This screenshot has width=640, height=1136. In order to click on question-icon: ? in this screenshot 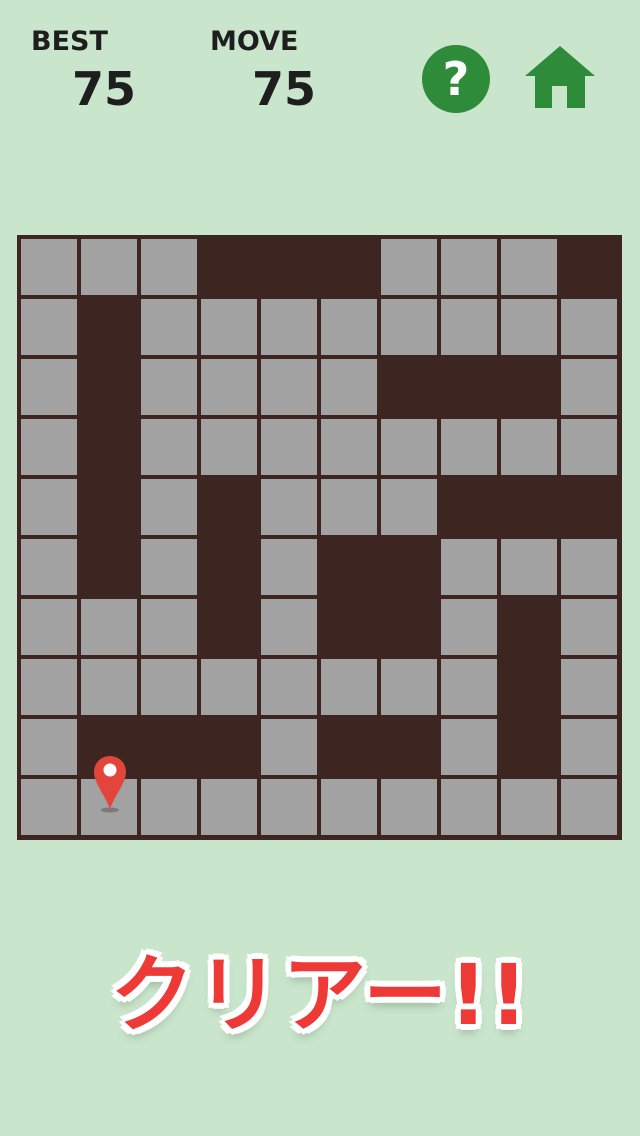, I will do `click(456, 79)`.